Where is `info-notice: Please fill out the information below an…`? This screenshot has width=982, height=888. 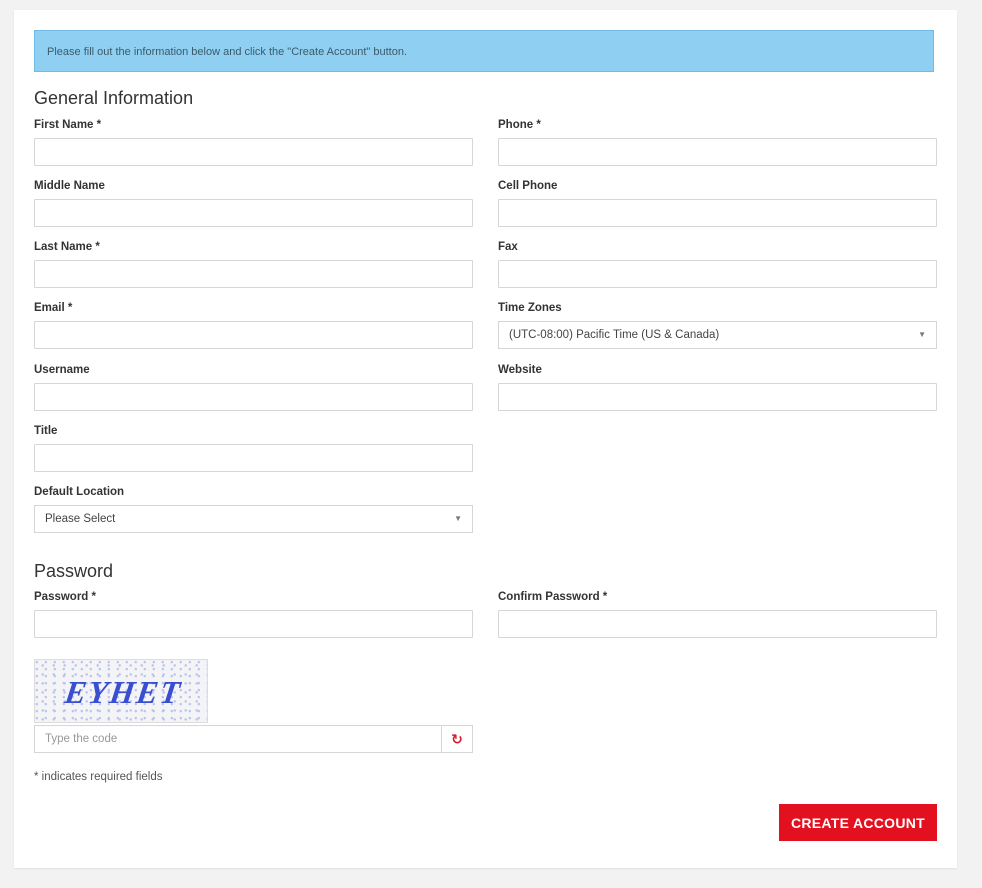 info-notice: Please fill out the information below an… is located at coordinates (484, 51).